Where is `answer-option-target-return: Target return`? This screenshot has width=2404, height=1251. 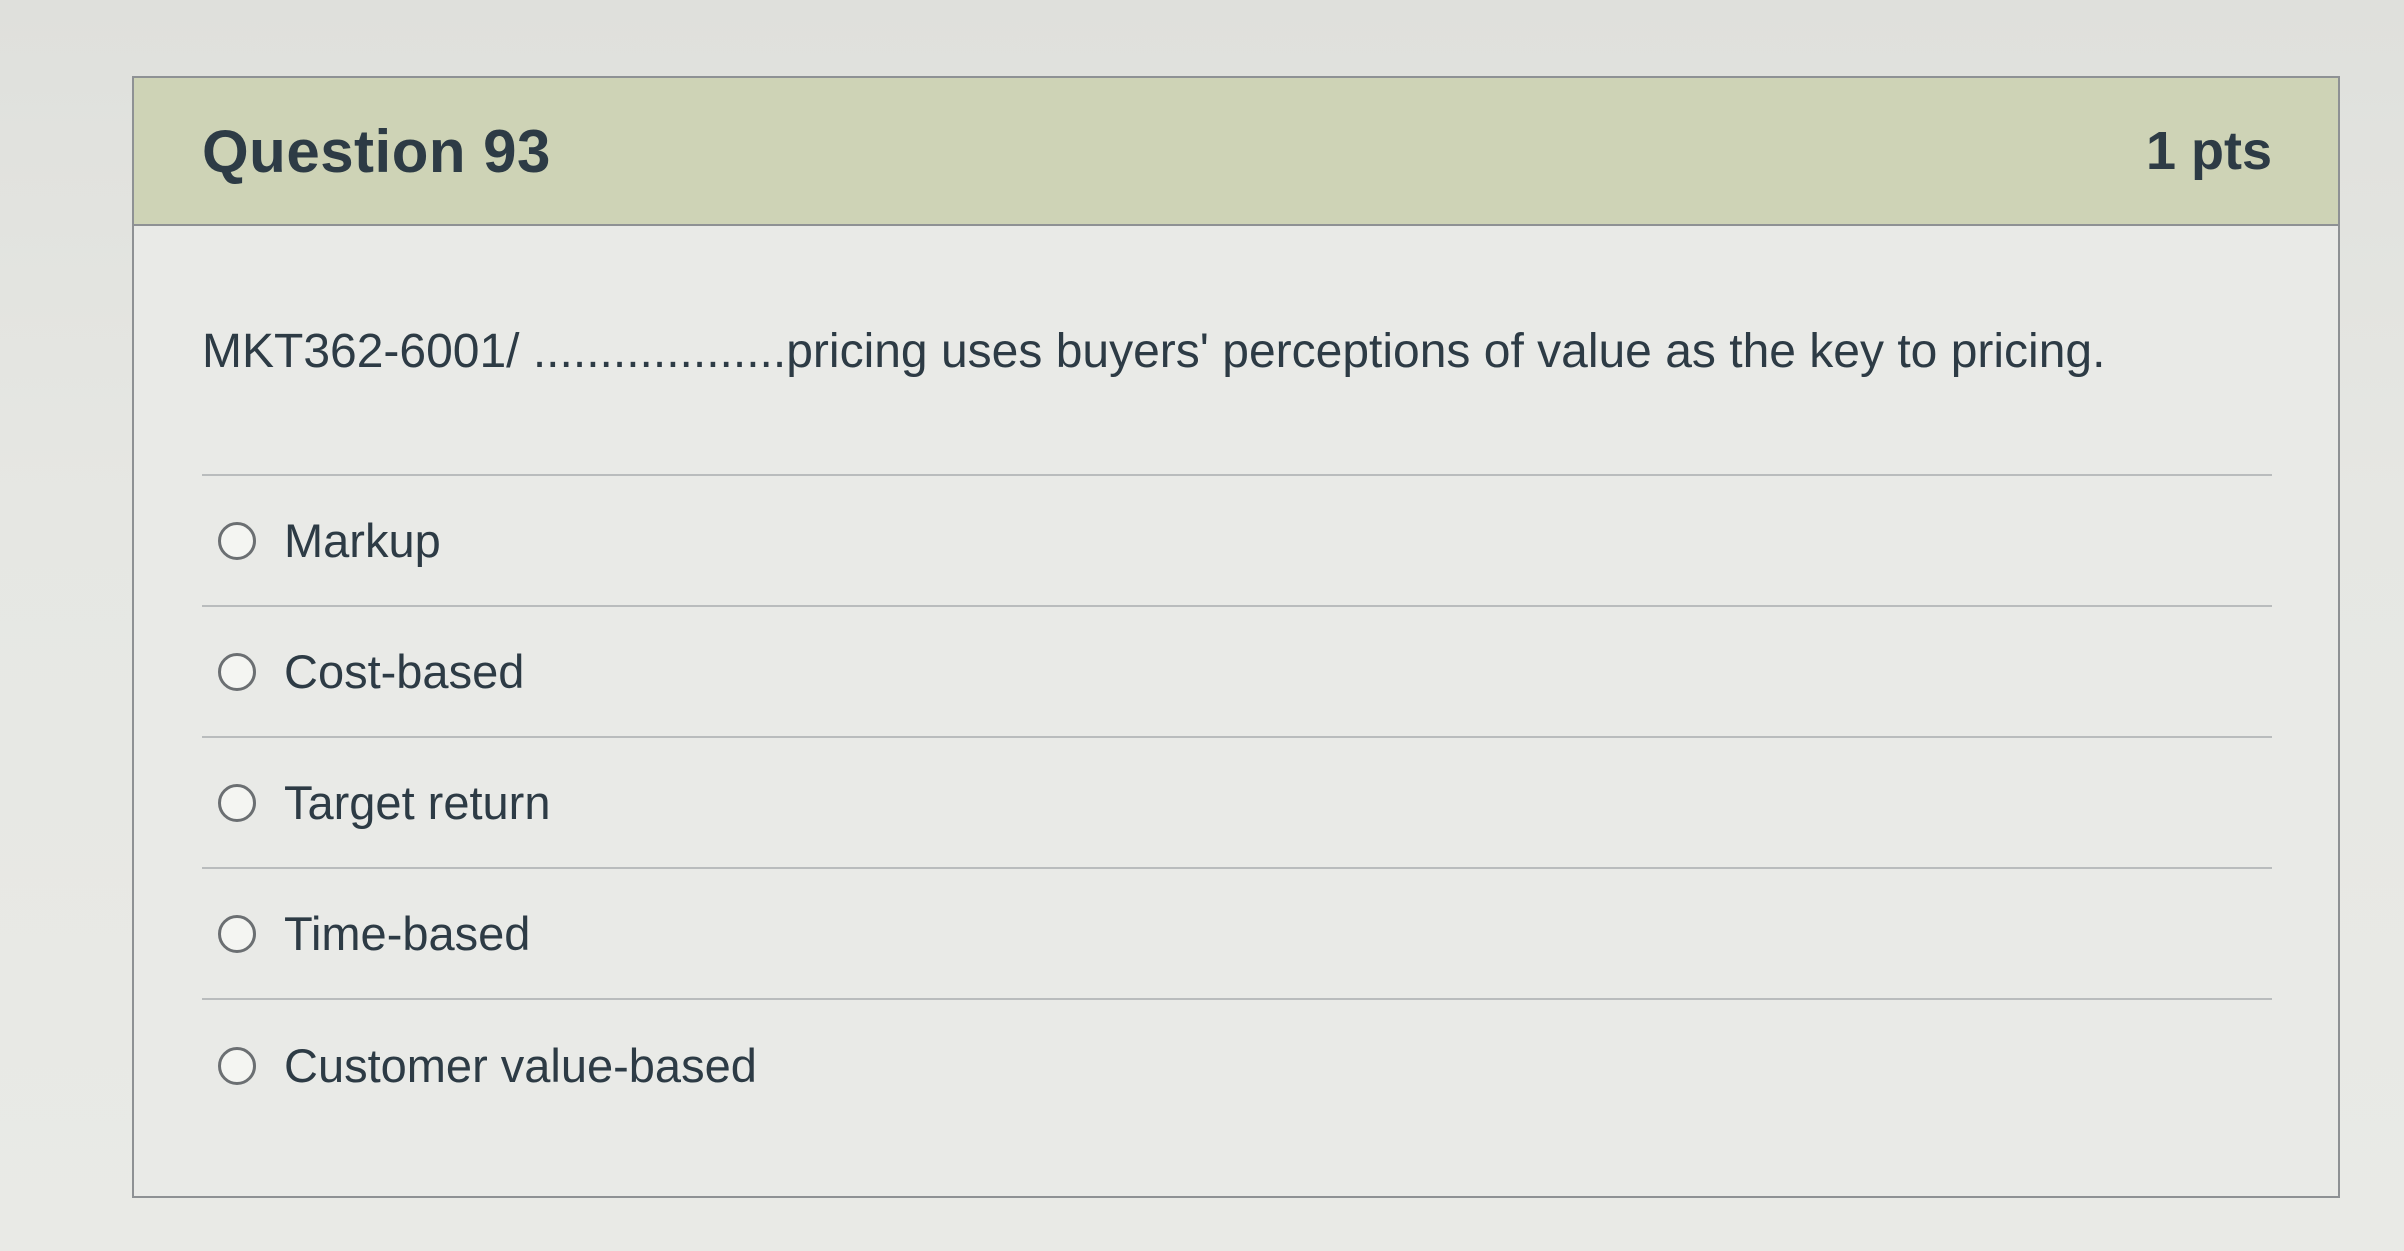 answer-option-target-return: Target return is located at coordinates (1237, 803).